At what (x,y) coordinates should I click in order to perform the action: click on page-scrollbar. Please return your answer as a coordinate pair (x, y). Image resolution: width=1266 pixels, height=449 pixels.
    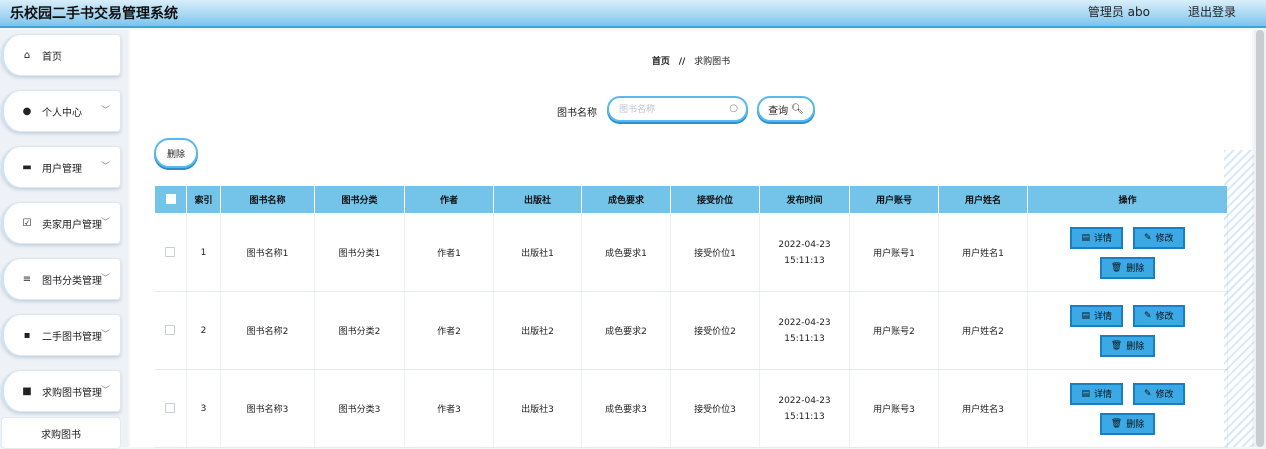
    Looking at the image, I should click on (1260, 238).